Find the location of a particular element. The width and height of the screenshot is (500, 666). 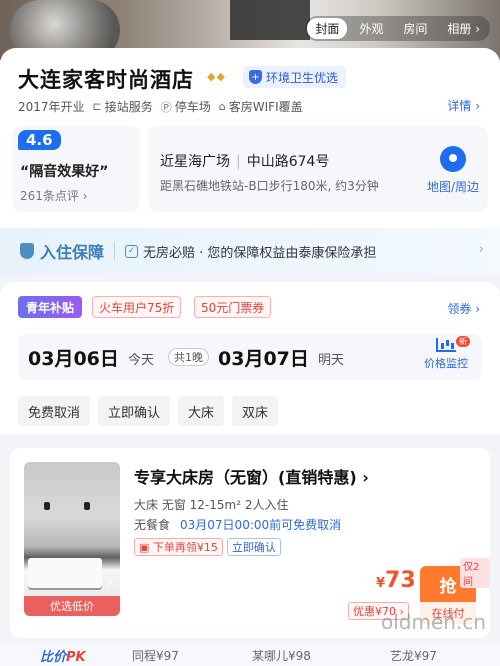

date-selector: 03月06日 今天 共1晚 03月07日 明天 新 价格监控 is located at coordinates (250, 357).